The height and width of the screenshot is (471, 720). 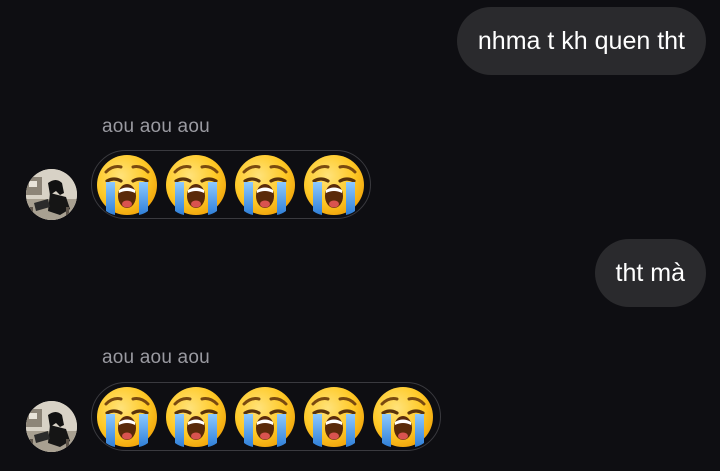 What do you see at coordinates (650, 273) in the screenshot?
I see `outgoing-message-bubble: tht mà` at bounding box center [650, 273].